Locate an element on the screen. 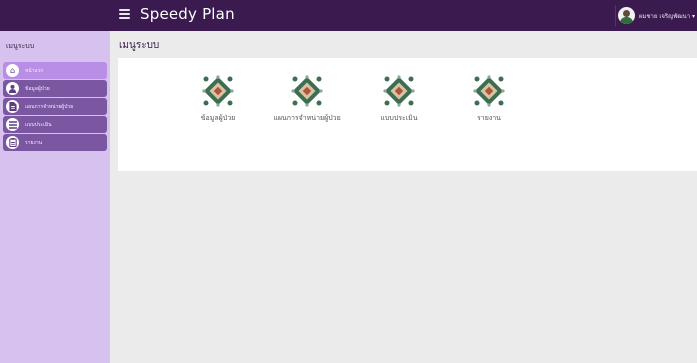 The image size is (697, 363). sidebar-item-discharge-plan: แผนการจำหน่ายผู้ป่วย is located at coordinates (55, 106).